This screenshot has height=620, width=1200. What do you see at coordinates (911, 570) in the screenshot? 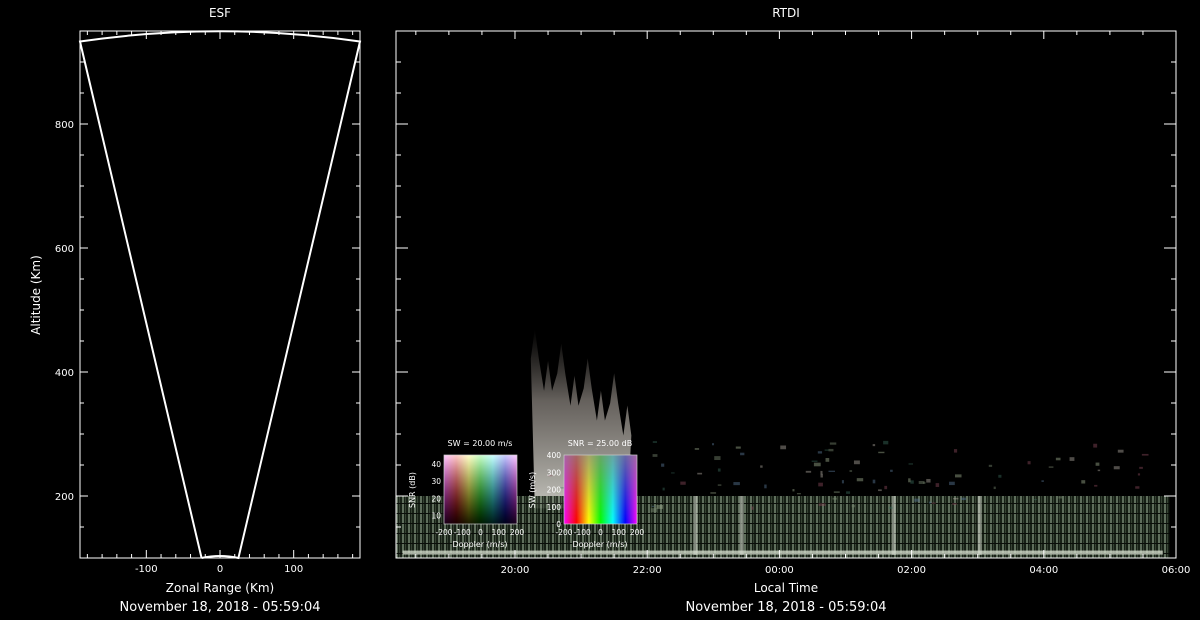
I see `rtdi-x-tick-label: 02:00` at bounding box center [911, 570].